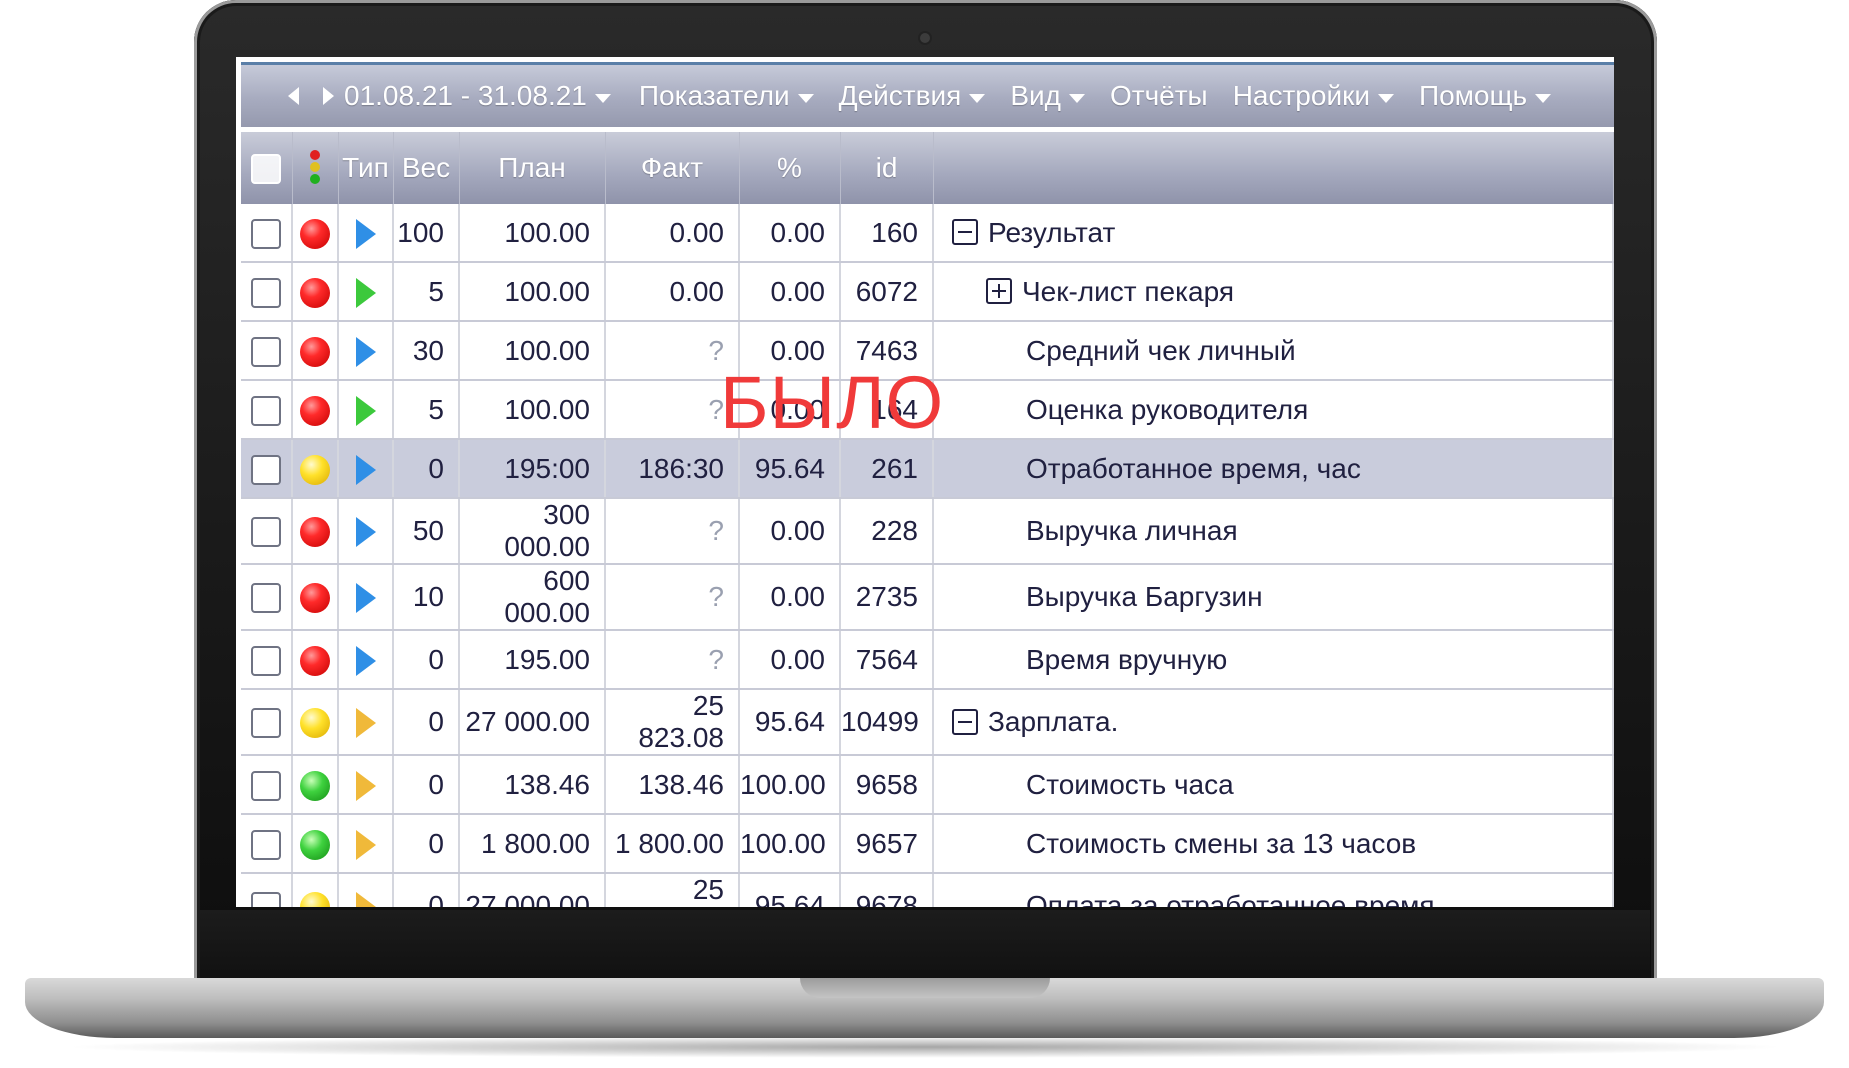  I want to click on column-header-weight: Вес, so click(426, 168).